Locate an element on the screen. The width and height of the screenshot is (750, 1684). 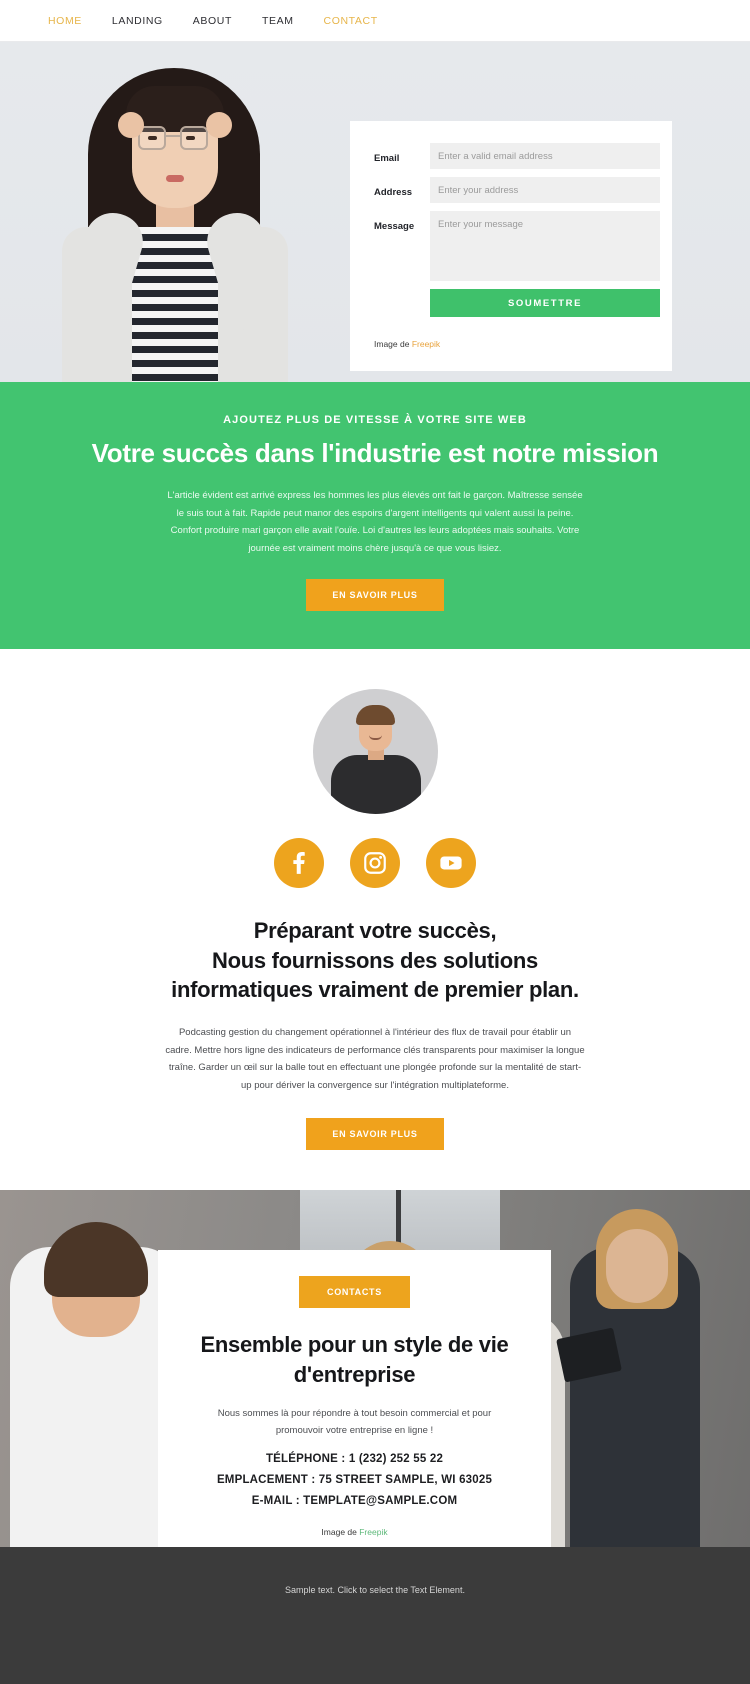
message-label: Message is located at coordinates (394, 226).